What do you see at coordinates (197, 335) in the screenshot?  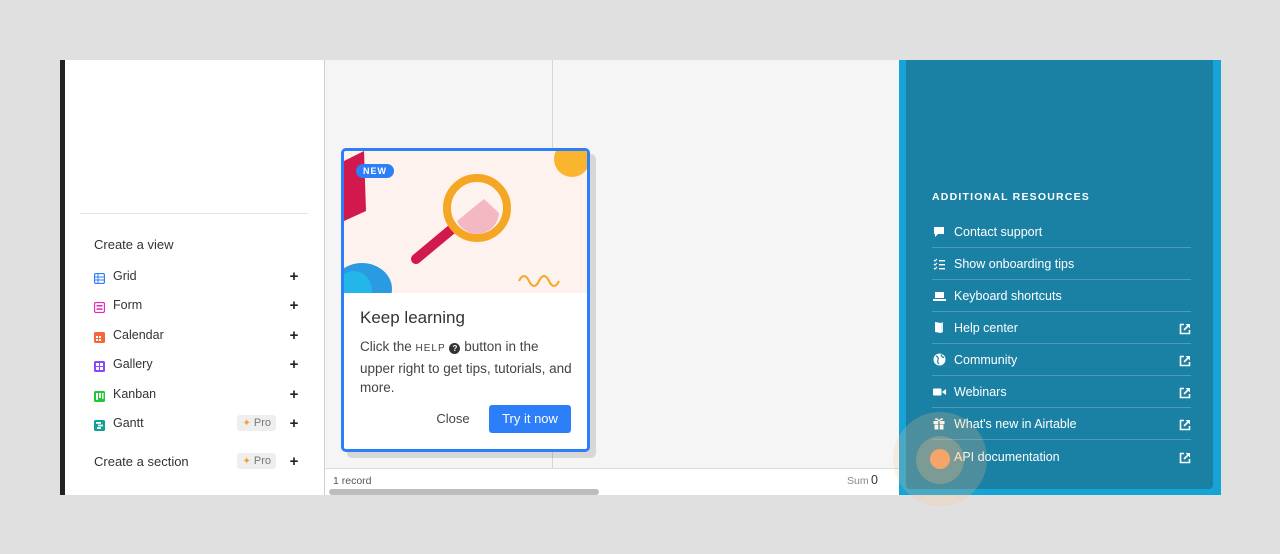 I see `create-calendar-view: Calendar +` at bounding box center [197, 335].